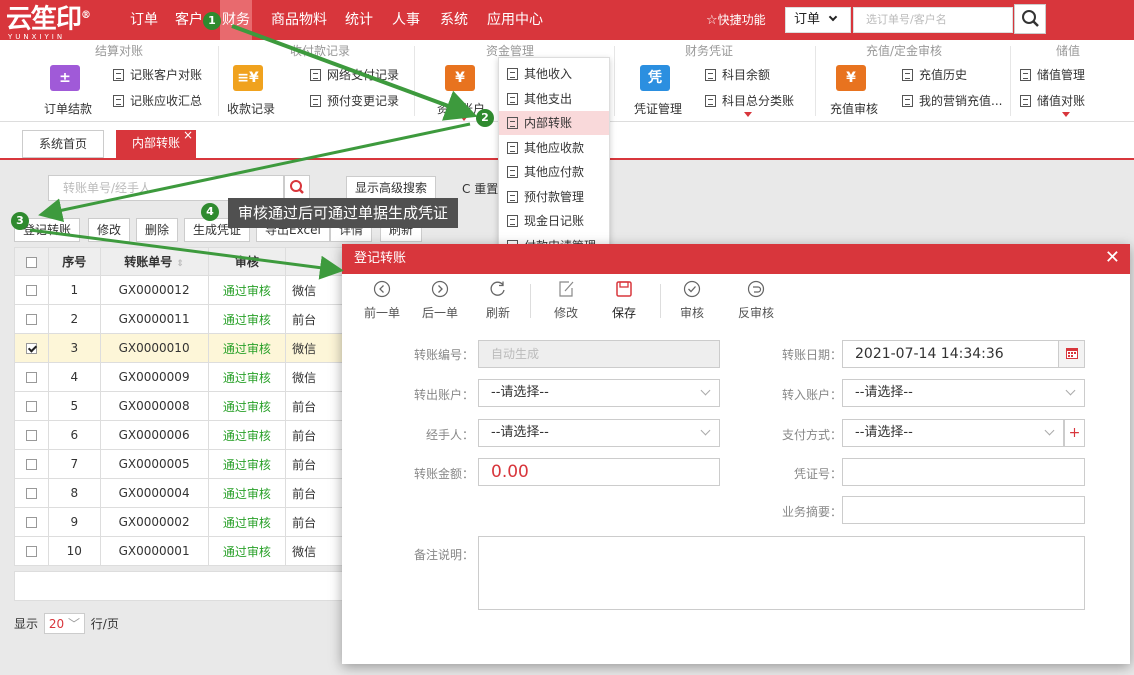  I want to click on dropdown-item: 其他应付款, so click(554, 172).